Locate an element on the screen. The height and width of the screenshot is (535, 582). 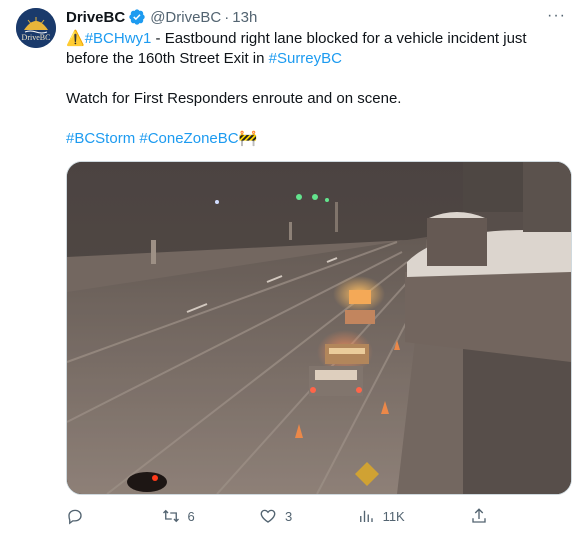
hashtag-bchwy1: #BCHwy1 is located at coordinates (118, 38).